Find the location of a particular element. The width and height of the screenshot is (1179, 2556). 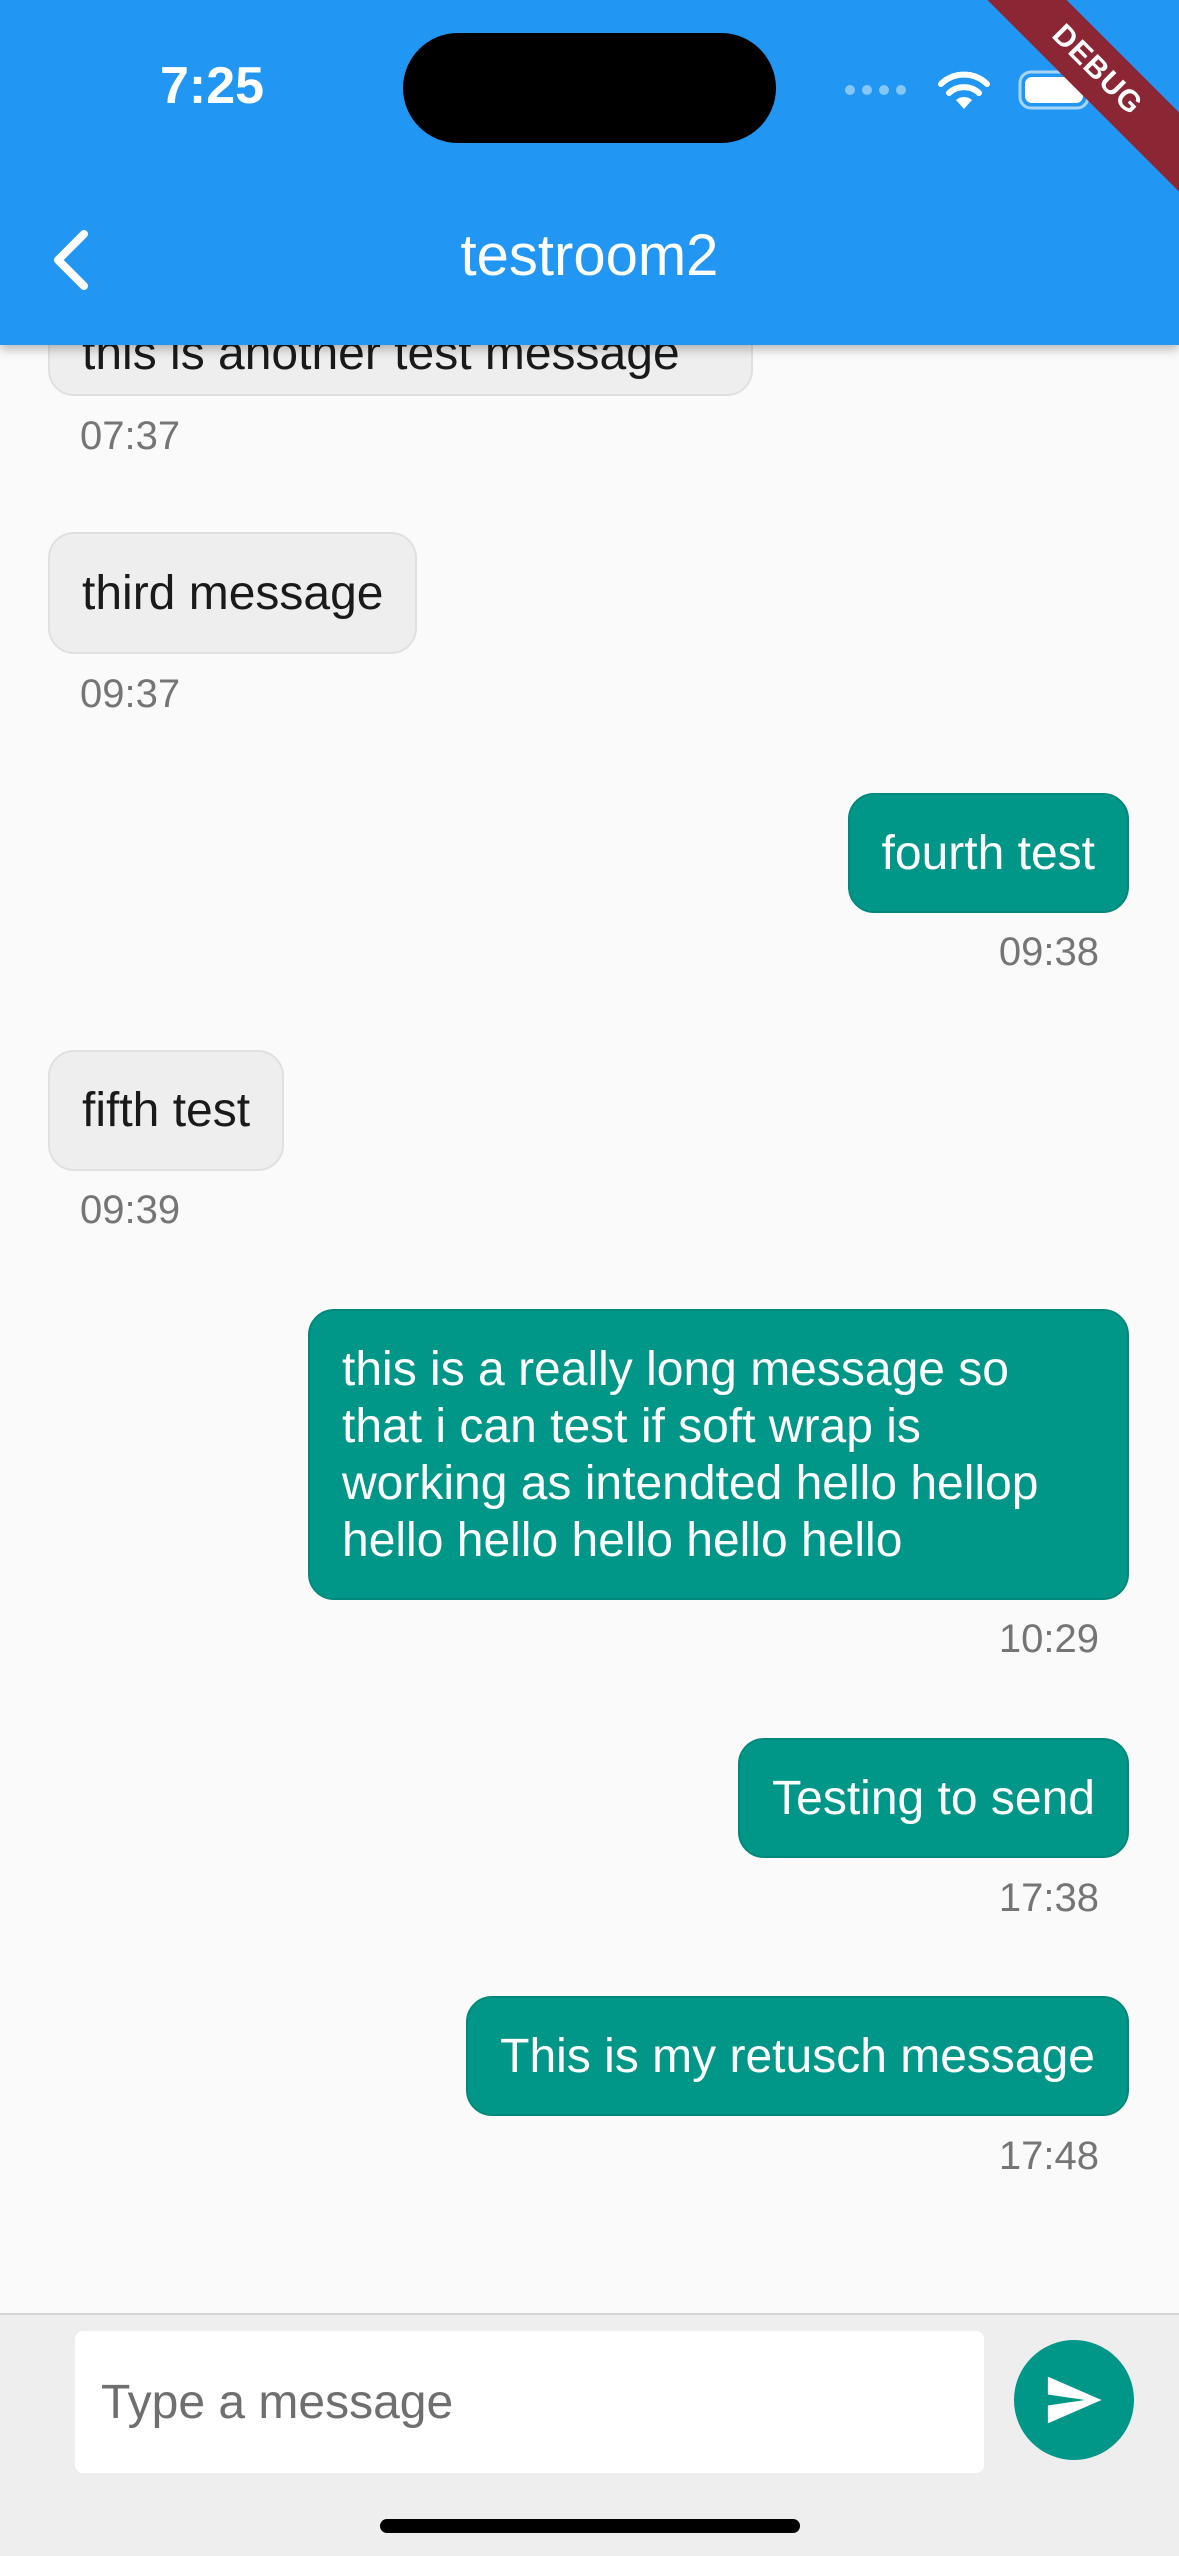

message-item: Testing to send is located at coordinates (933, 1798).